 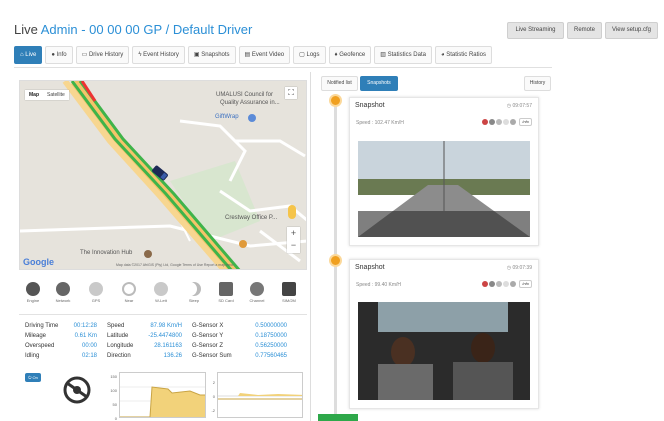 I want to click on snapshots-button: Snapshots, so click(x=379, y=83).